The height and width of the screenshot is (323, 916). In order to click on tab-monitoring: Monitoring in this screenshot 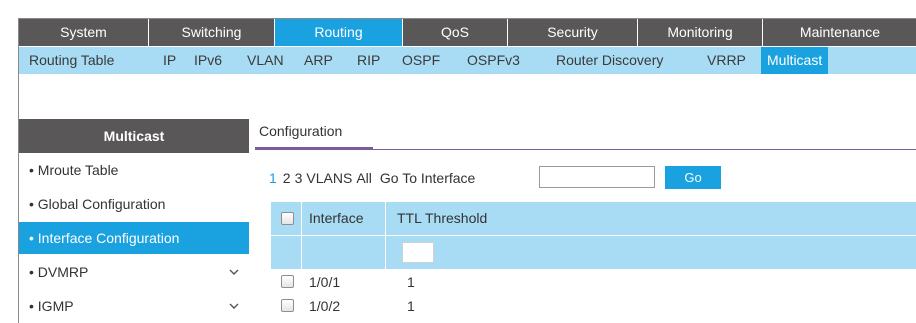, I will do `click(700, 32)`.